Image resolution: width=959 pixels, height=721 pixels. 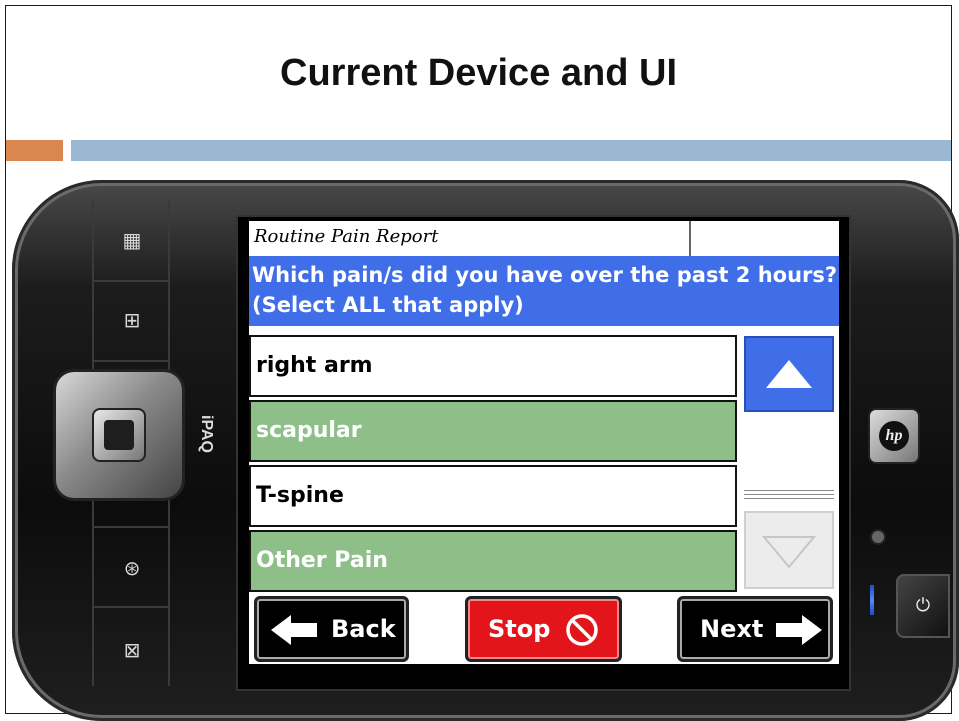 I want to click on triangle-down-icon, so click(x=789, y=552).